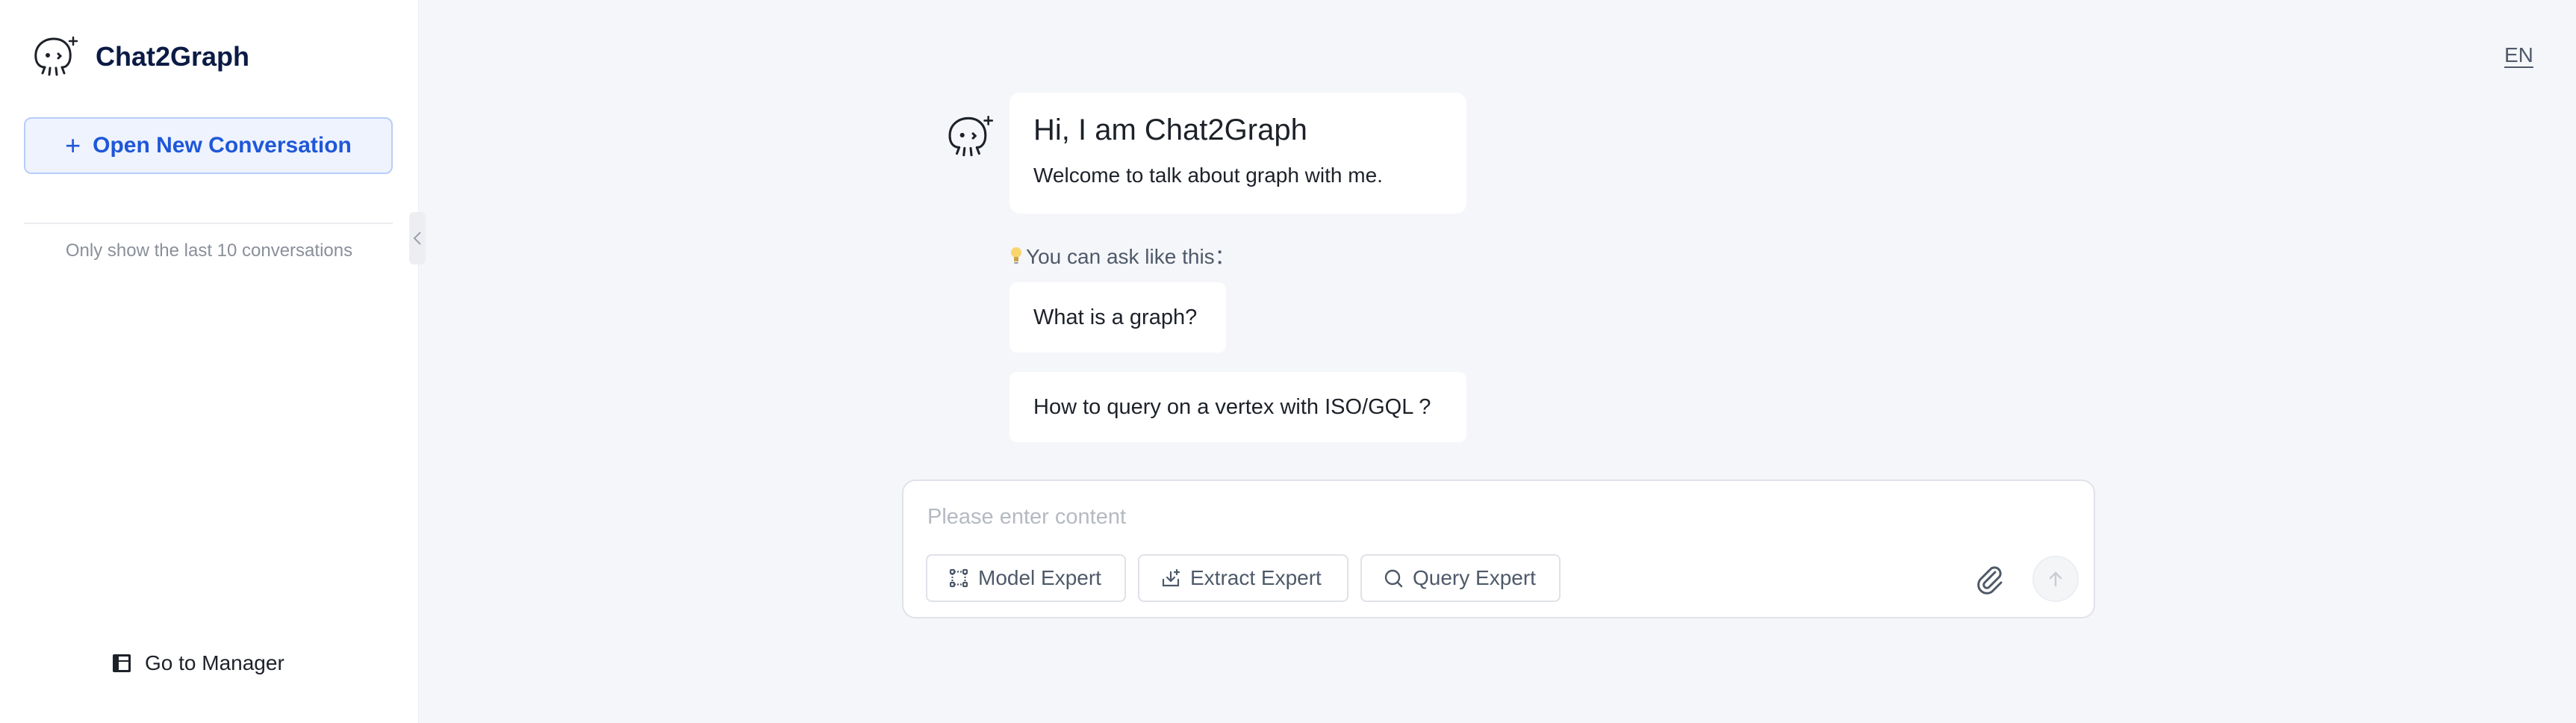 The width and height of the screenshot is (2576, 723). I want to click on go-to-manager-label: Go to Manager, so click(214, 662).